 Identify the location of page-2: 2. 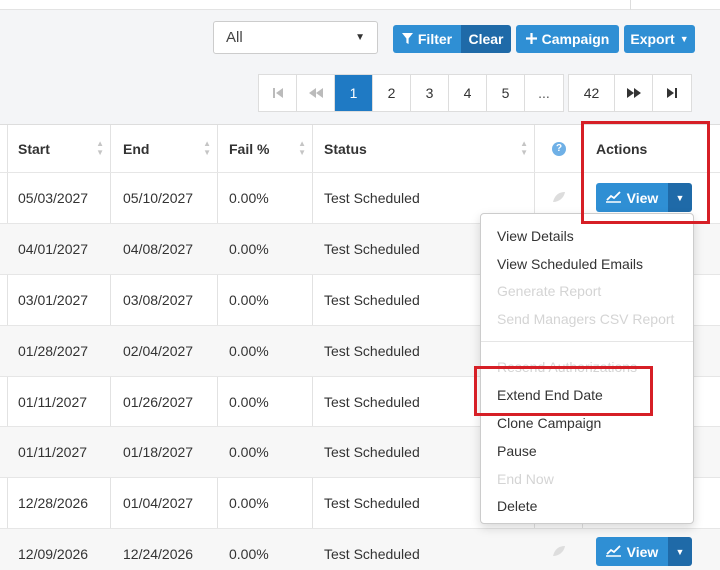
(392, 93).